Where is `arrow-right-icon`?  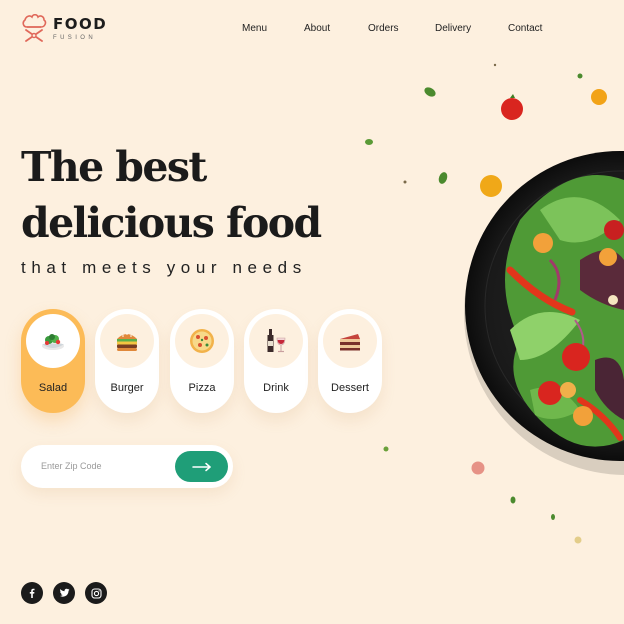 arrow-right-icon is located at coordinates (201, 466).